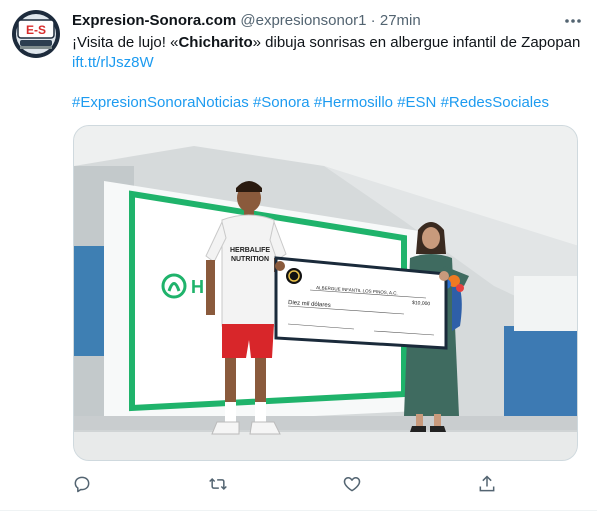  What do you see at coordinates (287, 485) in the screenshot?
I see `action-bar` at bounding box center [287, 485].